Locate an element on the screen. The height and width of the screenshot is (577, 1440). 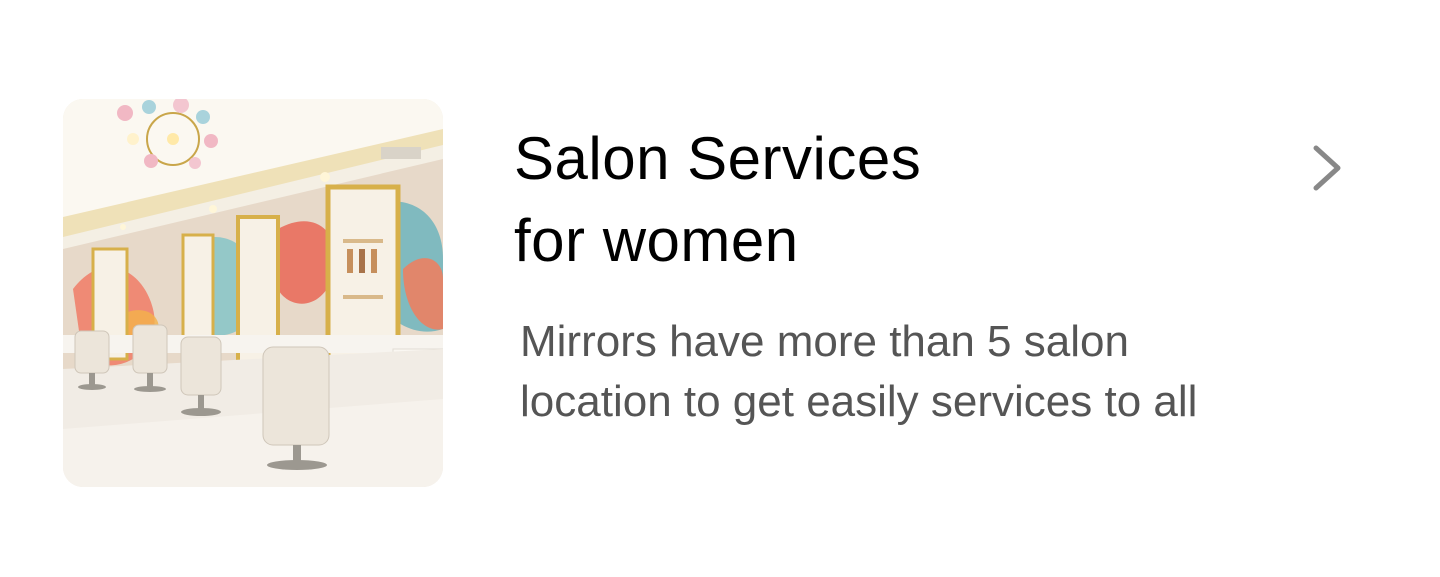
card-description-line-2: location to get easily services to all is located at coordinates (859, 401).